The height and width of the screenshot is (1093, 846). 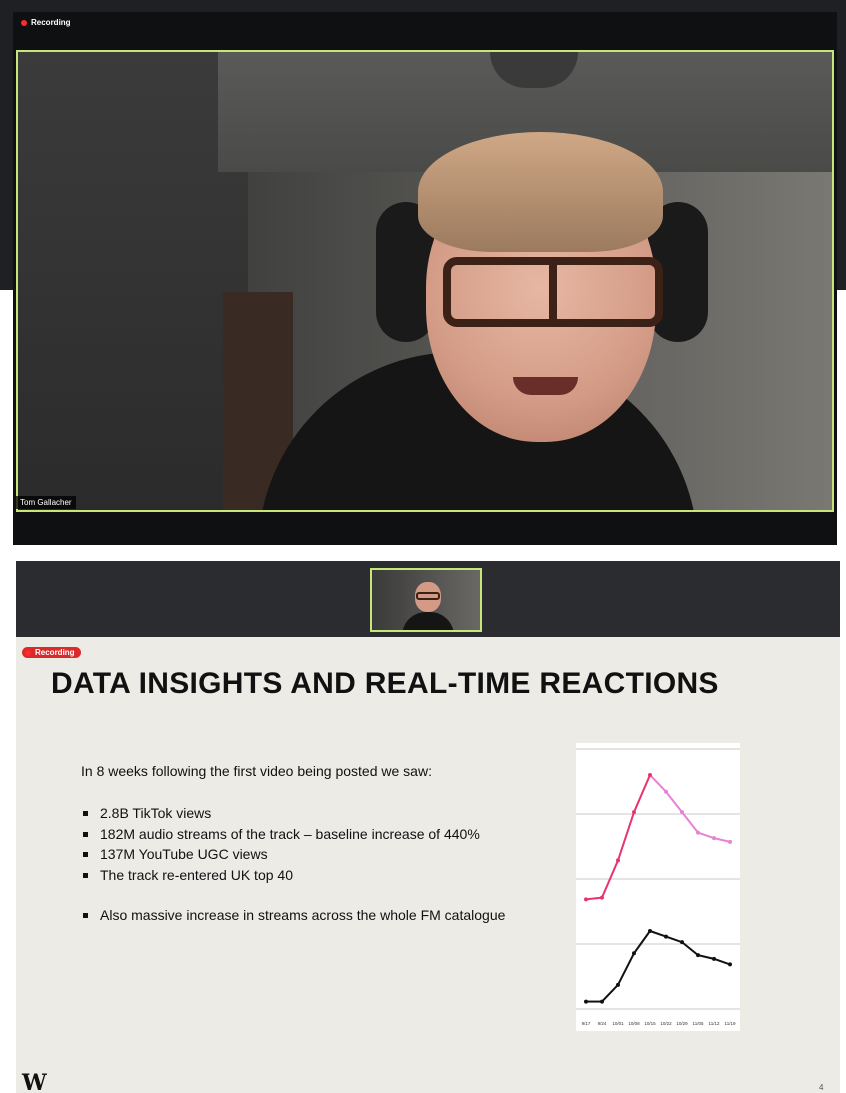 What do you see at coordinates (714, 1023) in the screenshot?
I see `chart-x-tick-label: 11/12` at bounding box center [714, 1023].